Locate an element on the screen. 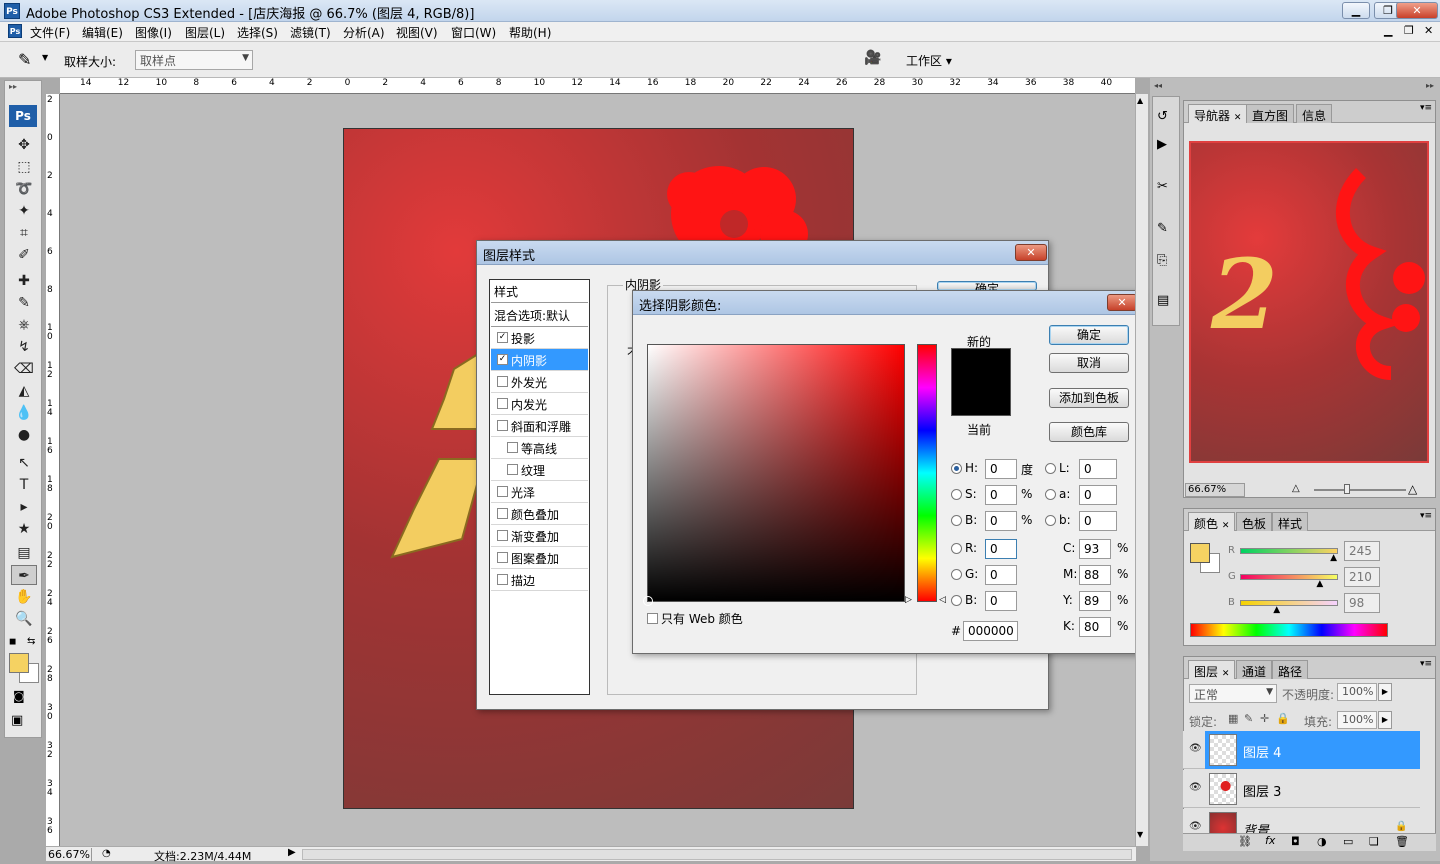 This screenshot has width=1440, height=864. history-brush-icon: ↯ is located at coordinates (24, 347).